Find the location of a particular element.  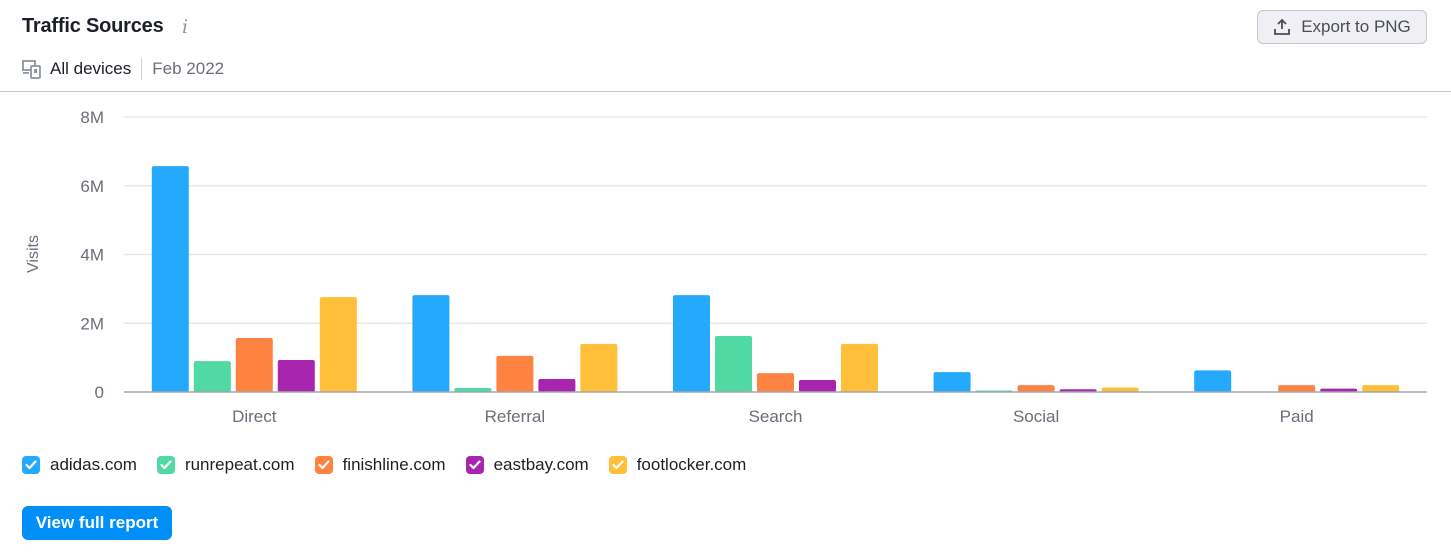

legend-item: eastbay.com is located at coordinates (527, 465).